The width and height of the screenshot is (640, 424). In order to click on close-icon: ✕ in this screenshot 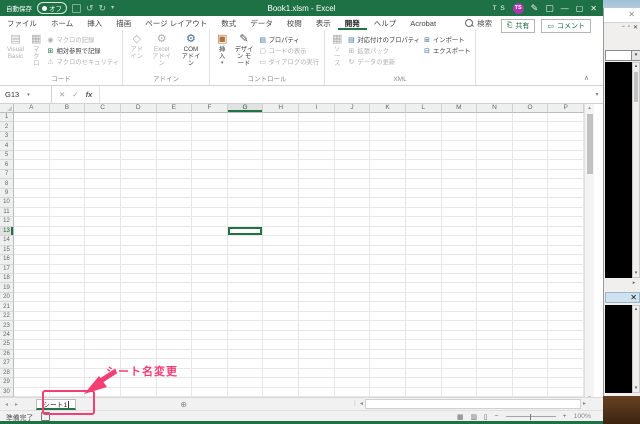, I will do `click(633, 297)`.